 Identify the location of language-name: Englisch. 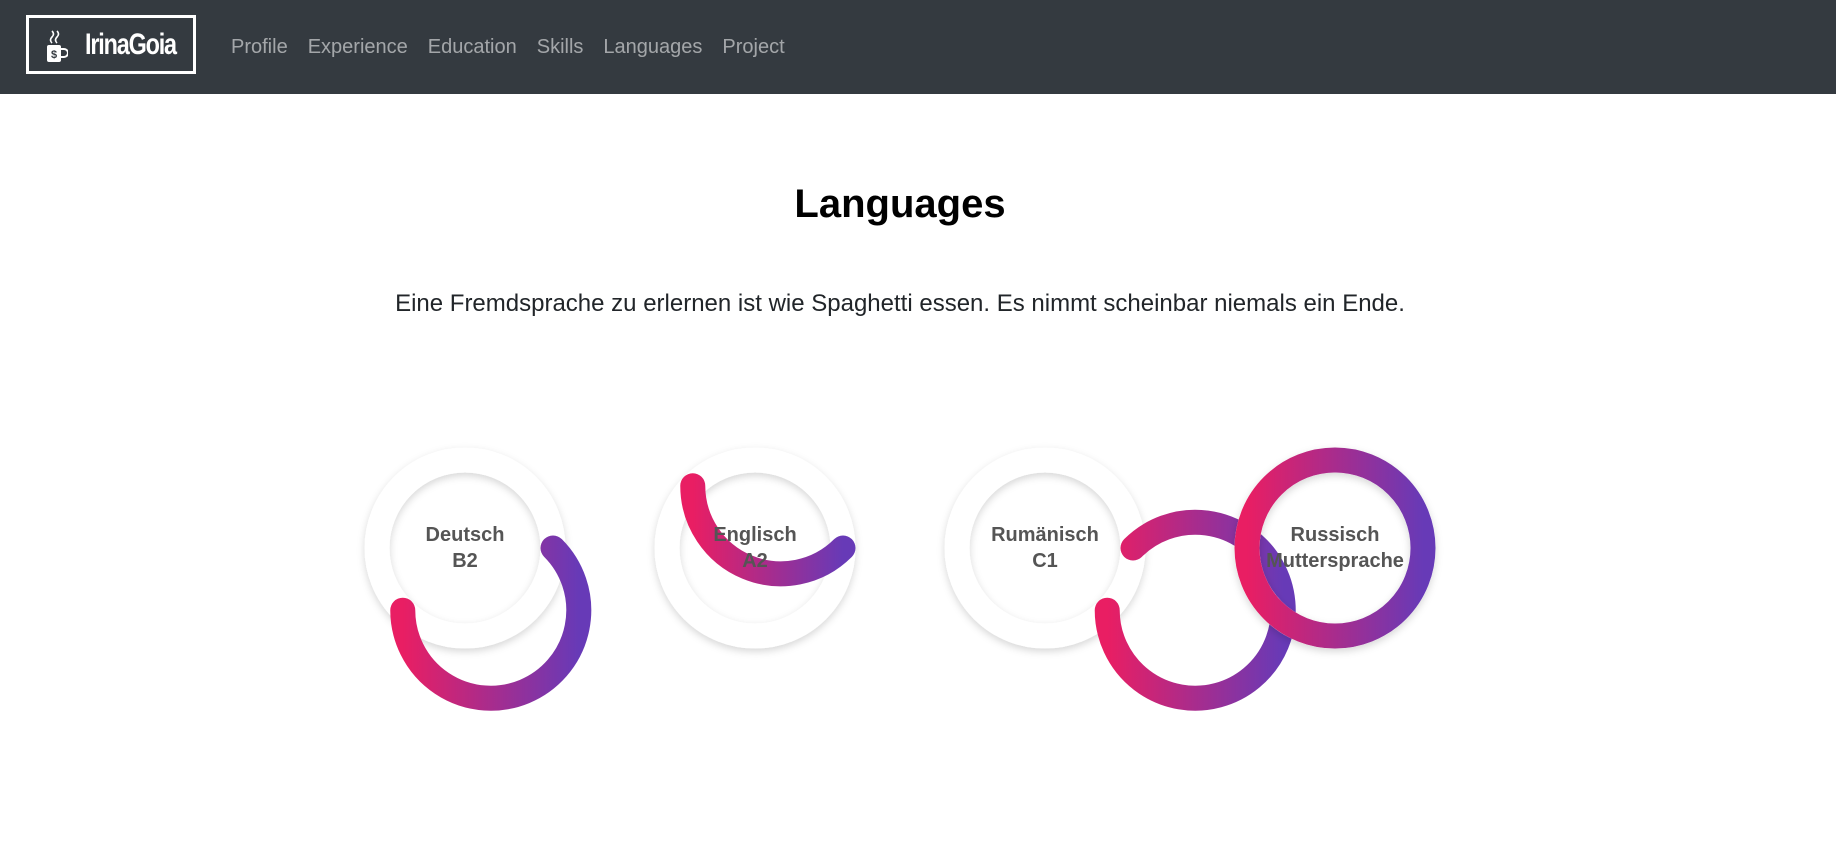
(755, 535).